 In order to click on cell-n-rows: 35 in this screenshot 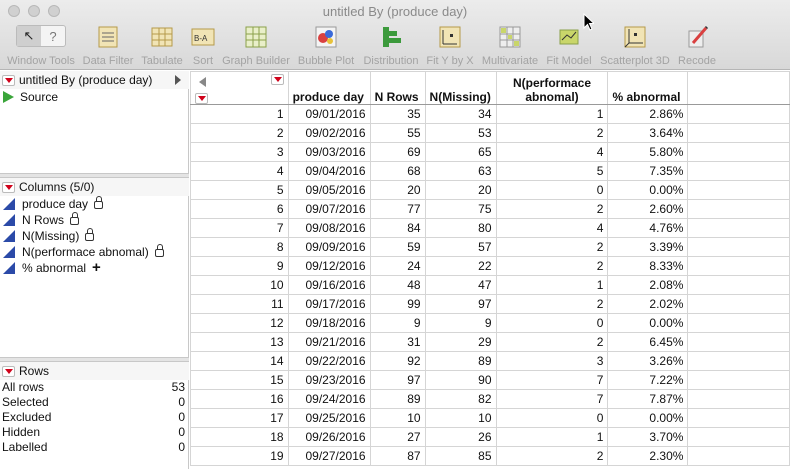, I will do `click(397, 114)`.